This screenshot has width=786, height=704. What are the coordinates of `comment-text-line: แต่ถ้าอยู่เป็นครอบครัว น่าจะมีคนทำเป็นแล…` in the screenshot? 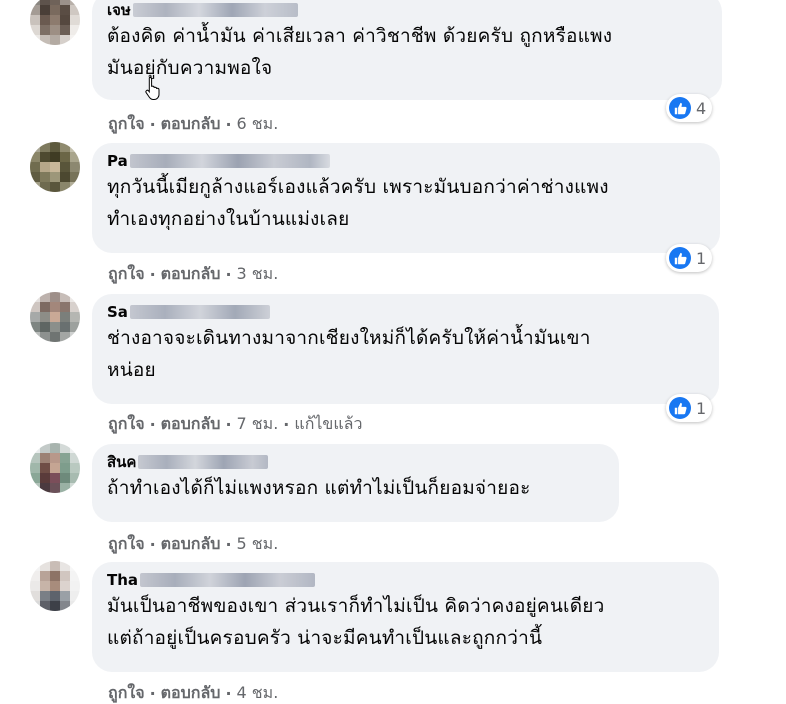 It's located at (325, 638).